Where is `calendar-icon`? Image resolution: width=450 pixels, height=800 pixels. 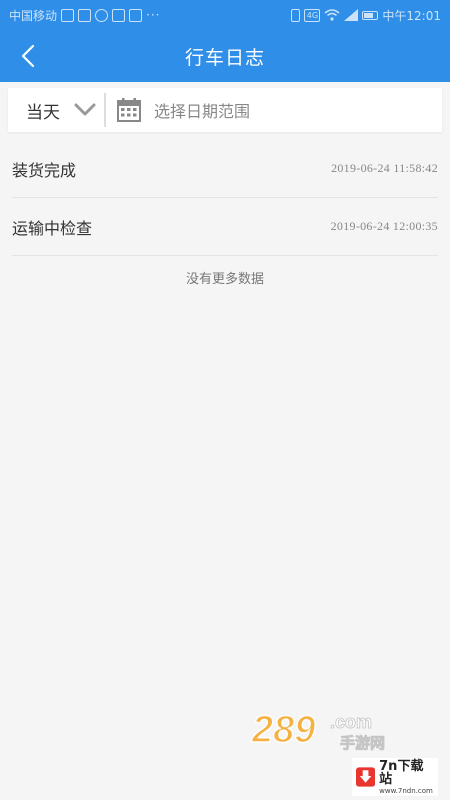
calendar-icon is located at coordinates (129, 110).